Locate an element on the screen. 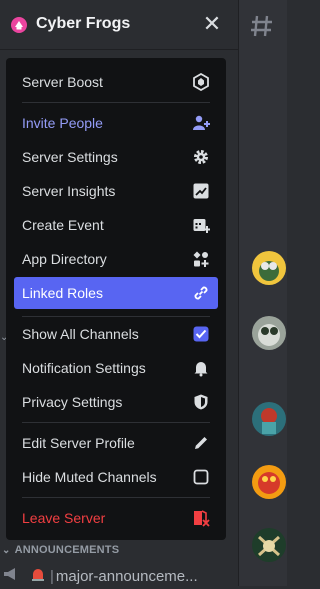 The height and width of the screenshot is (589, 320). menu-item-edit-server-profile: Edit Server Profile is located at coordinates (116, 443).